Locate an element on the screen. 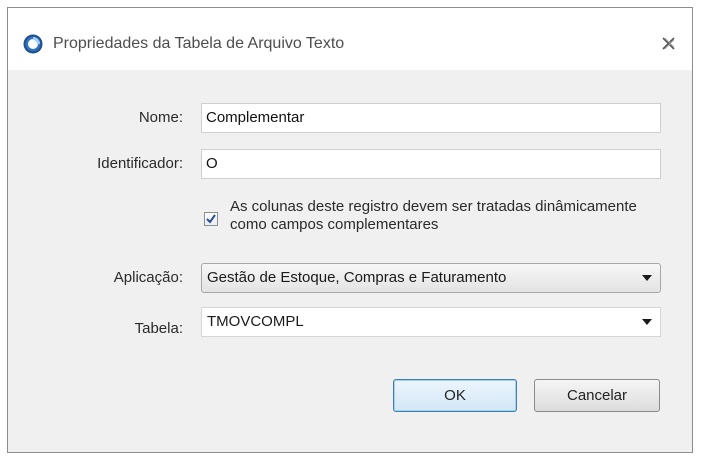  checkmark-icon is located at coordinates (211, 219).